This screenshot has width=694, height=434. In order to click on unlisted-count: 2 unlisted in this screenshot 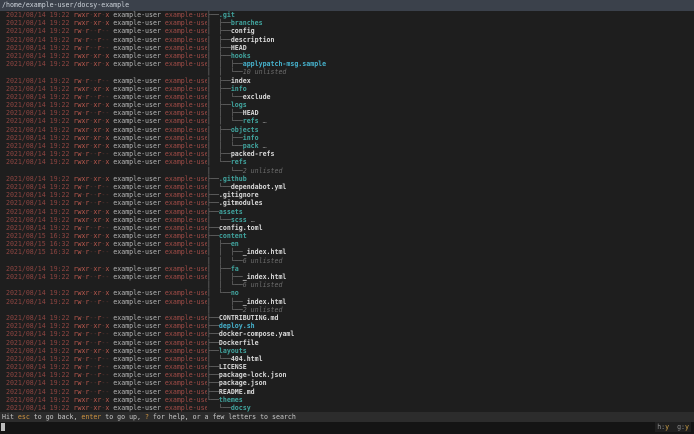, I will do `click(262, 170)`.